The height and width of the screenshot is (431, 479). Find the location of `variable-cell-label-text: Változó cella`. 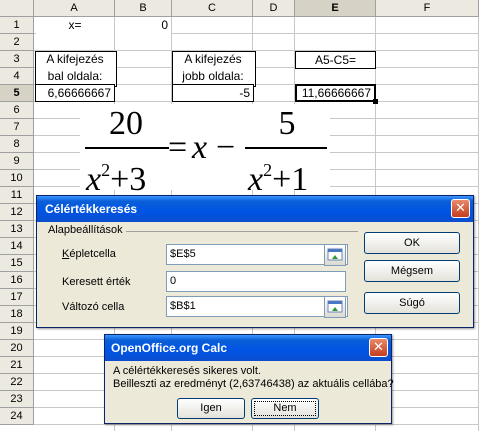

variable-cell-label-text: Változó cella is located at coordinates (93, 307).